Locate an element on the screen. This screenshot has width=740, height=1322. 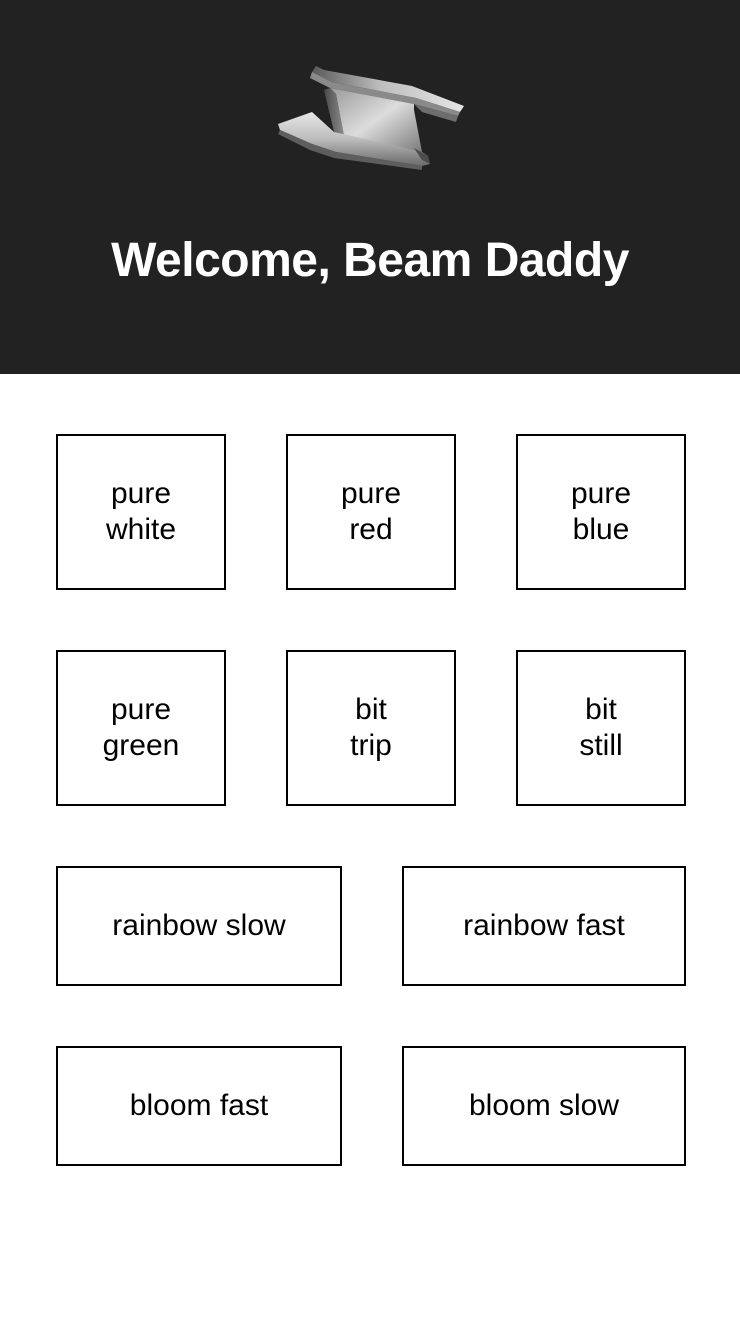
button-label: pure red is located at coordinates (371, 511).